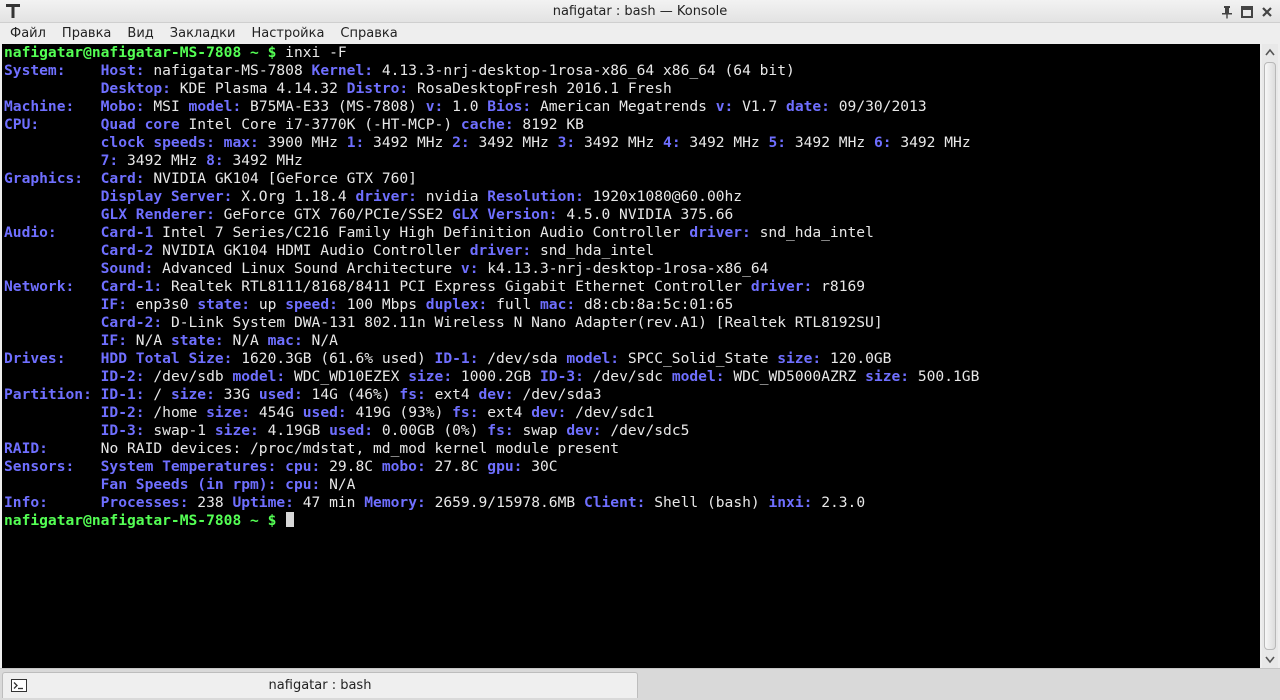 The image size is (1280, 700). What do you see at coordinates (320, 685) in the screenshot?
I see `tab-bash-session: nafigatar : bash` at bounding box center [320, 685].